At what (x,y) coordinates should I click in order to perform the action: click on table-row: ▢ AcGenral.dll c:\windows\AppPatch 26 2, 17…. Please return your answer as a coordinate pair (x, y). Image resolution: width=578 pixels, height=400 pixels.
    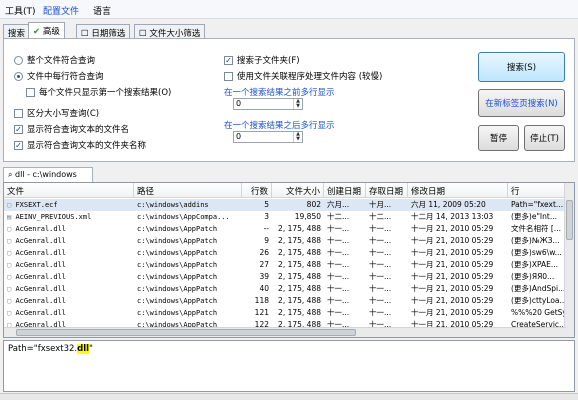
    Looking at the image, I should click on (285, 253).